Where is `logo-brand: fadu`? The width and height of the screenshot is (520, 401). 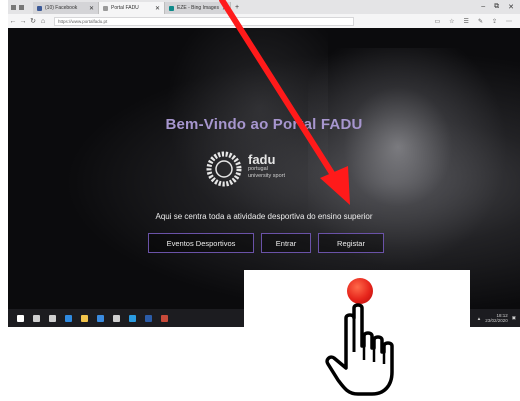
logo-brand: fadu is located at coordinates (262, 159).